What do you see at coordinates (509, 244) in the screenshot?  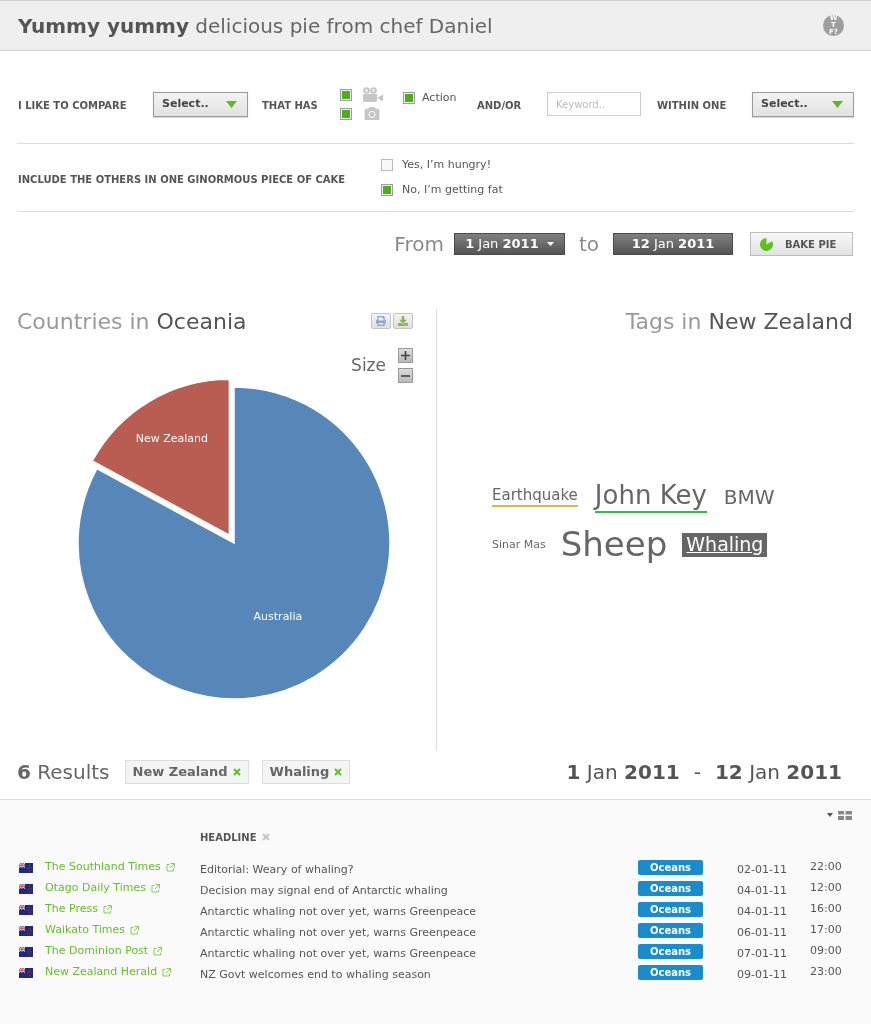 I see `date-picker-button: 1 Jan 2011` at bounding box center [509, 244].